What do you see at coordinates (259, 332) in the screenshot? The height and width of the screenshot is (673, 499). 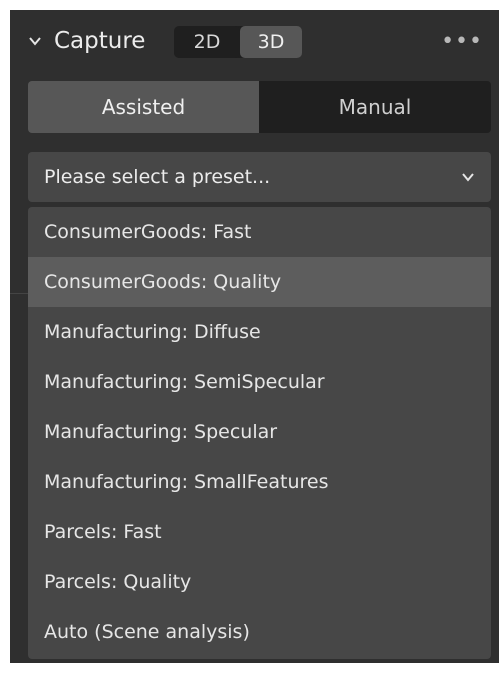 I see `preset-option: Manufacturing: Diffuse` at bounding box center [259, 332].